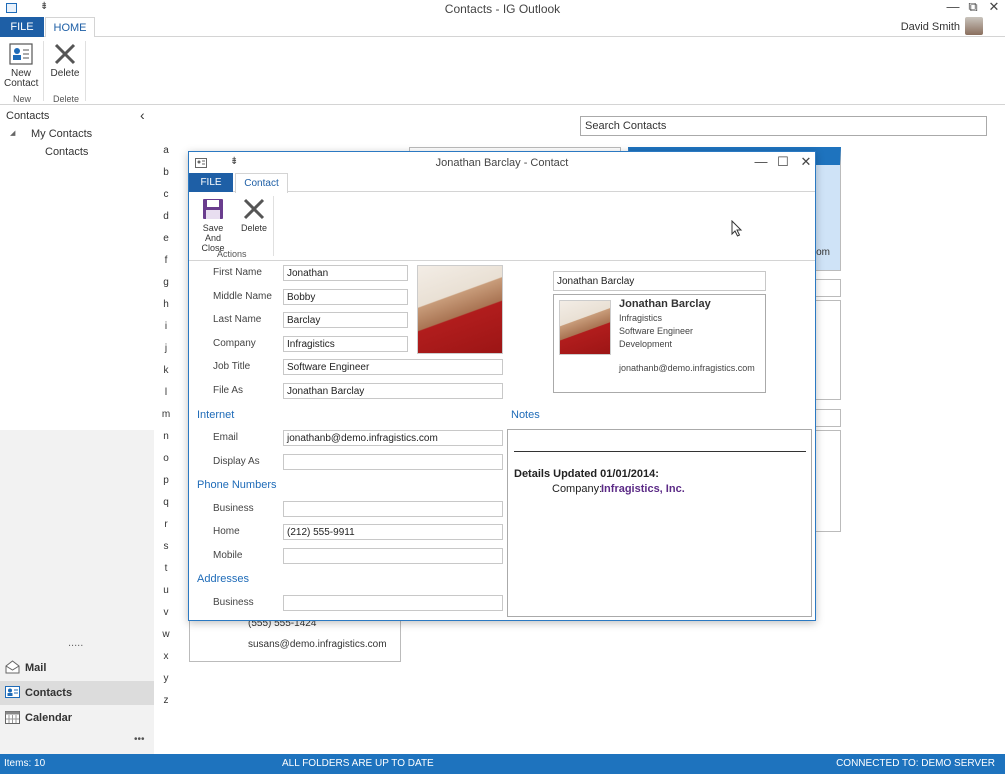 This screenshot has height=774, width=1005. I want to click on alpha-z: z, so click(166, 700).